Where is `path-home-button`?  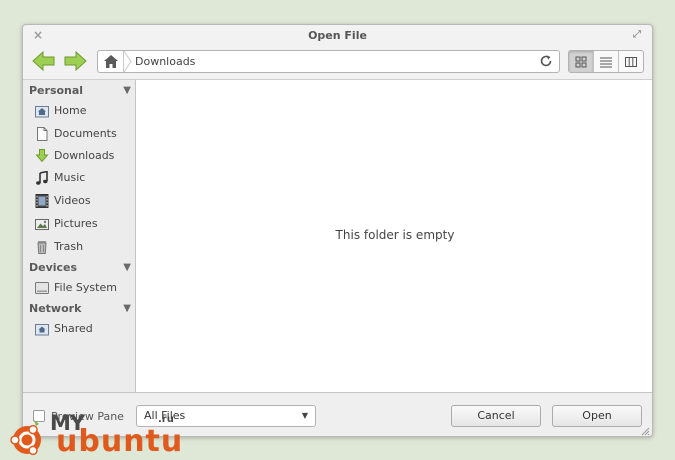
path-home-button is located at coordinates (111, 61).